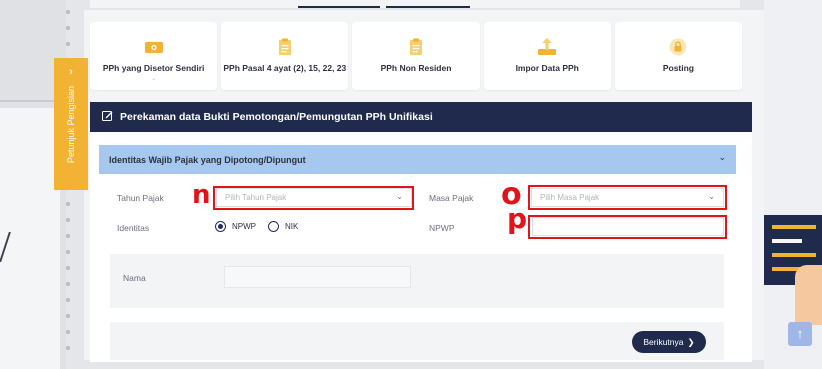 This screenshot has height=369, width=822. Describe the element at coordinates (292, 226) in the screenshot. I see `nik-radio-label: NIK` at that location.